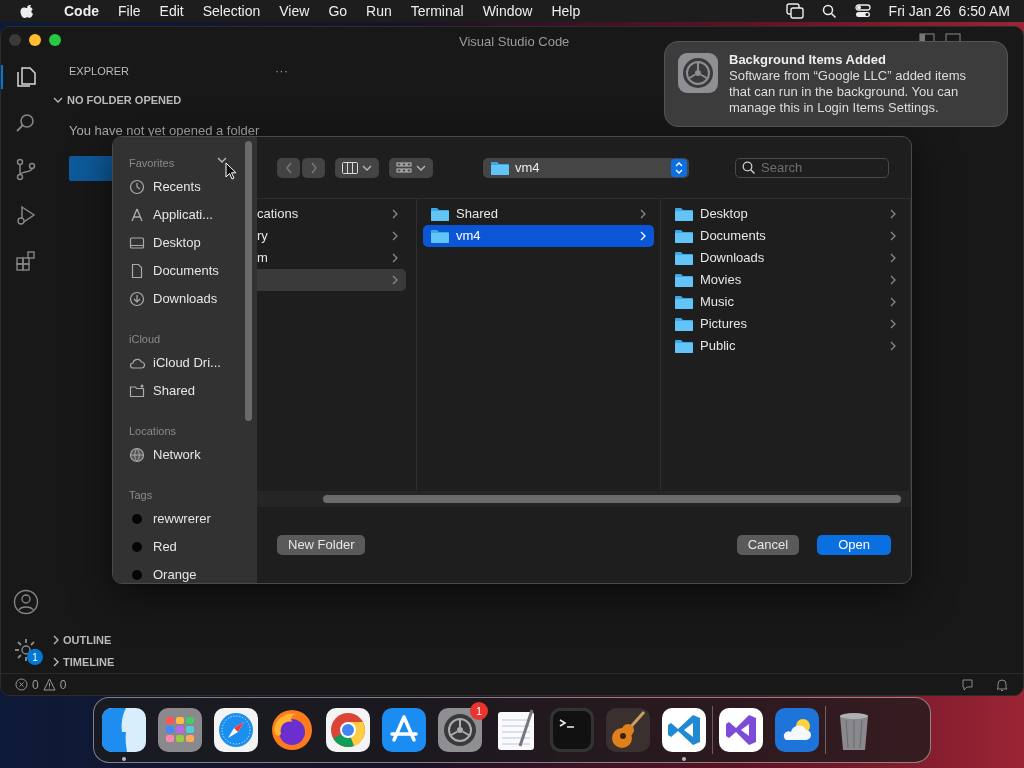 Image resolution: width=1024 pixels, height=768 pixels. Describe the element at coordinates (586, 167) in the screenshot. I see `location-popup: vm4` at that location.